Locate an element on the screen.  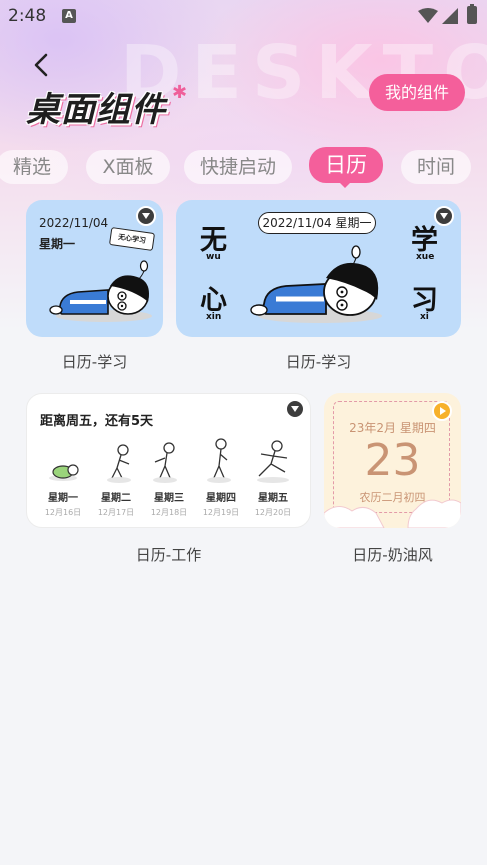
tab-featured: 精选 is located at coordinates (34, 167).